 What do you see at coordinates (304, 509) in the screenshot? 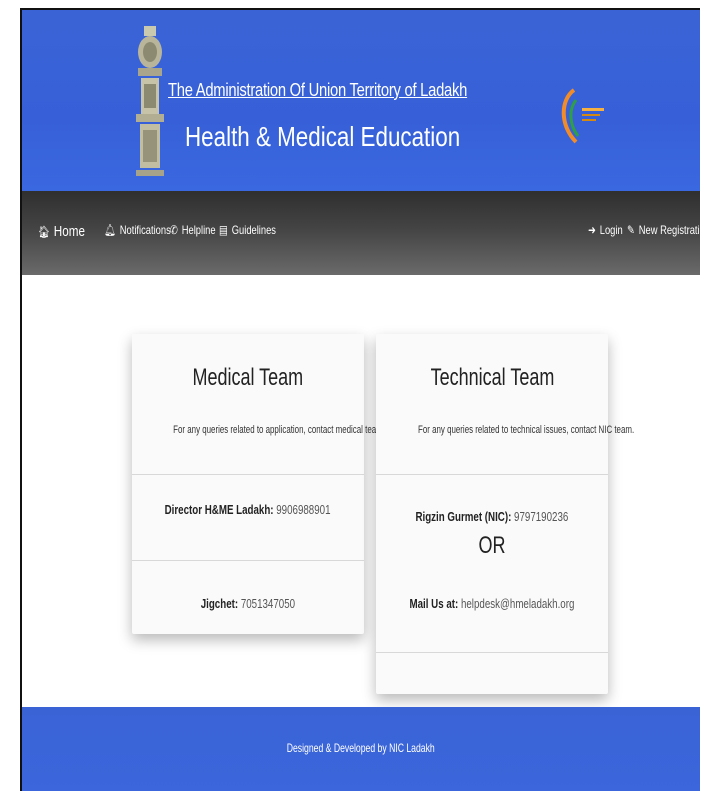
I see `contact-phone: 9906988901` at bounding box center [304, 509].